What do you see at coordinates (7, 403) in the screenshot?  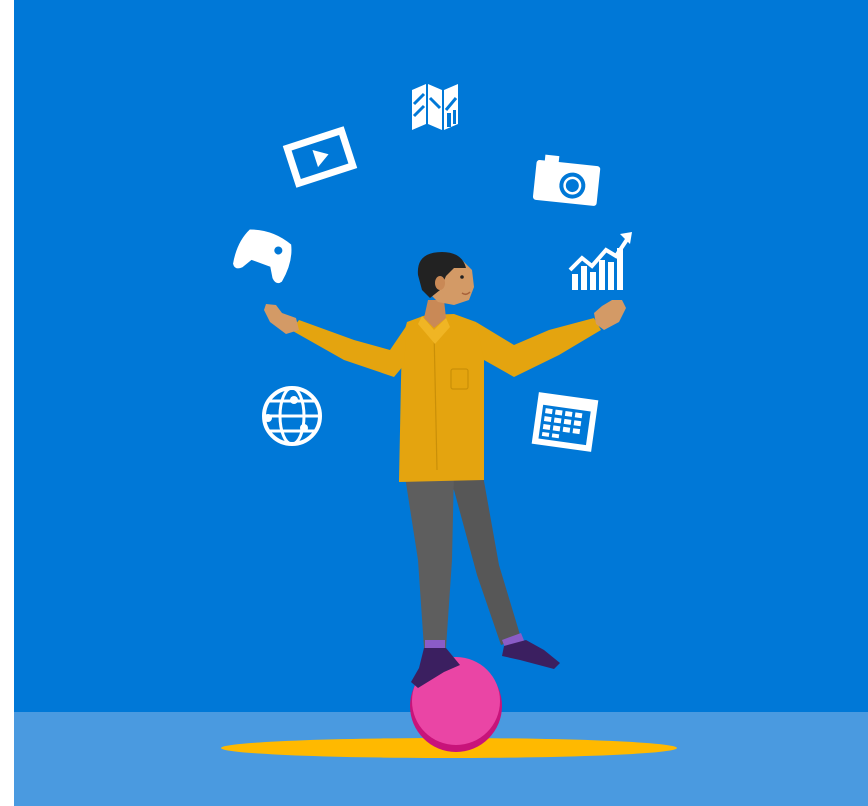 I see `left-border` at bounding box center [7, 403].